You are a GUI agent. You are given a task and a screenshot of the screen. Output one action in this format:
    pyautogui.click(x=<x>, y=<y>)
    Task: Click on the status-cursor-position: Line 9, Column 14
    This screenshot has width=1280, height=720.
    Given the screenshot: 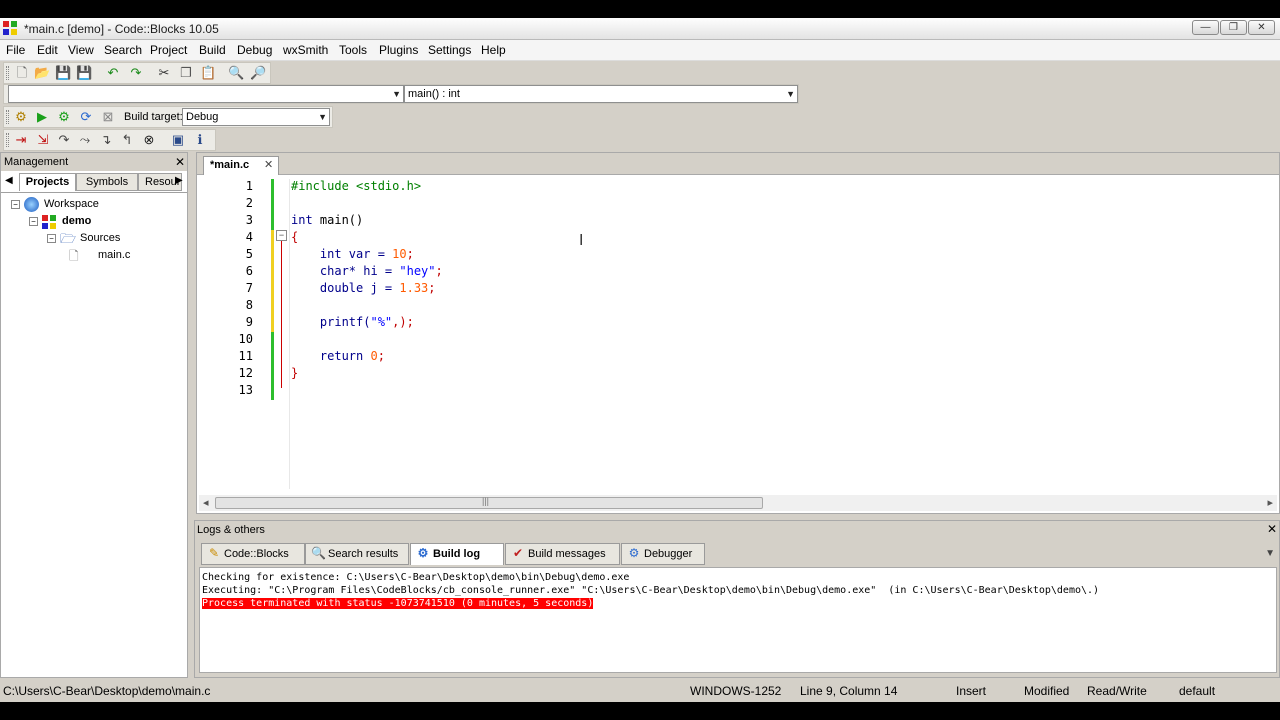 What is the action you would take?
    pyautogui.click(x=849, y=691)
    